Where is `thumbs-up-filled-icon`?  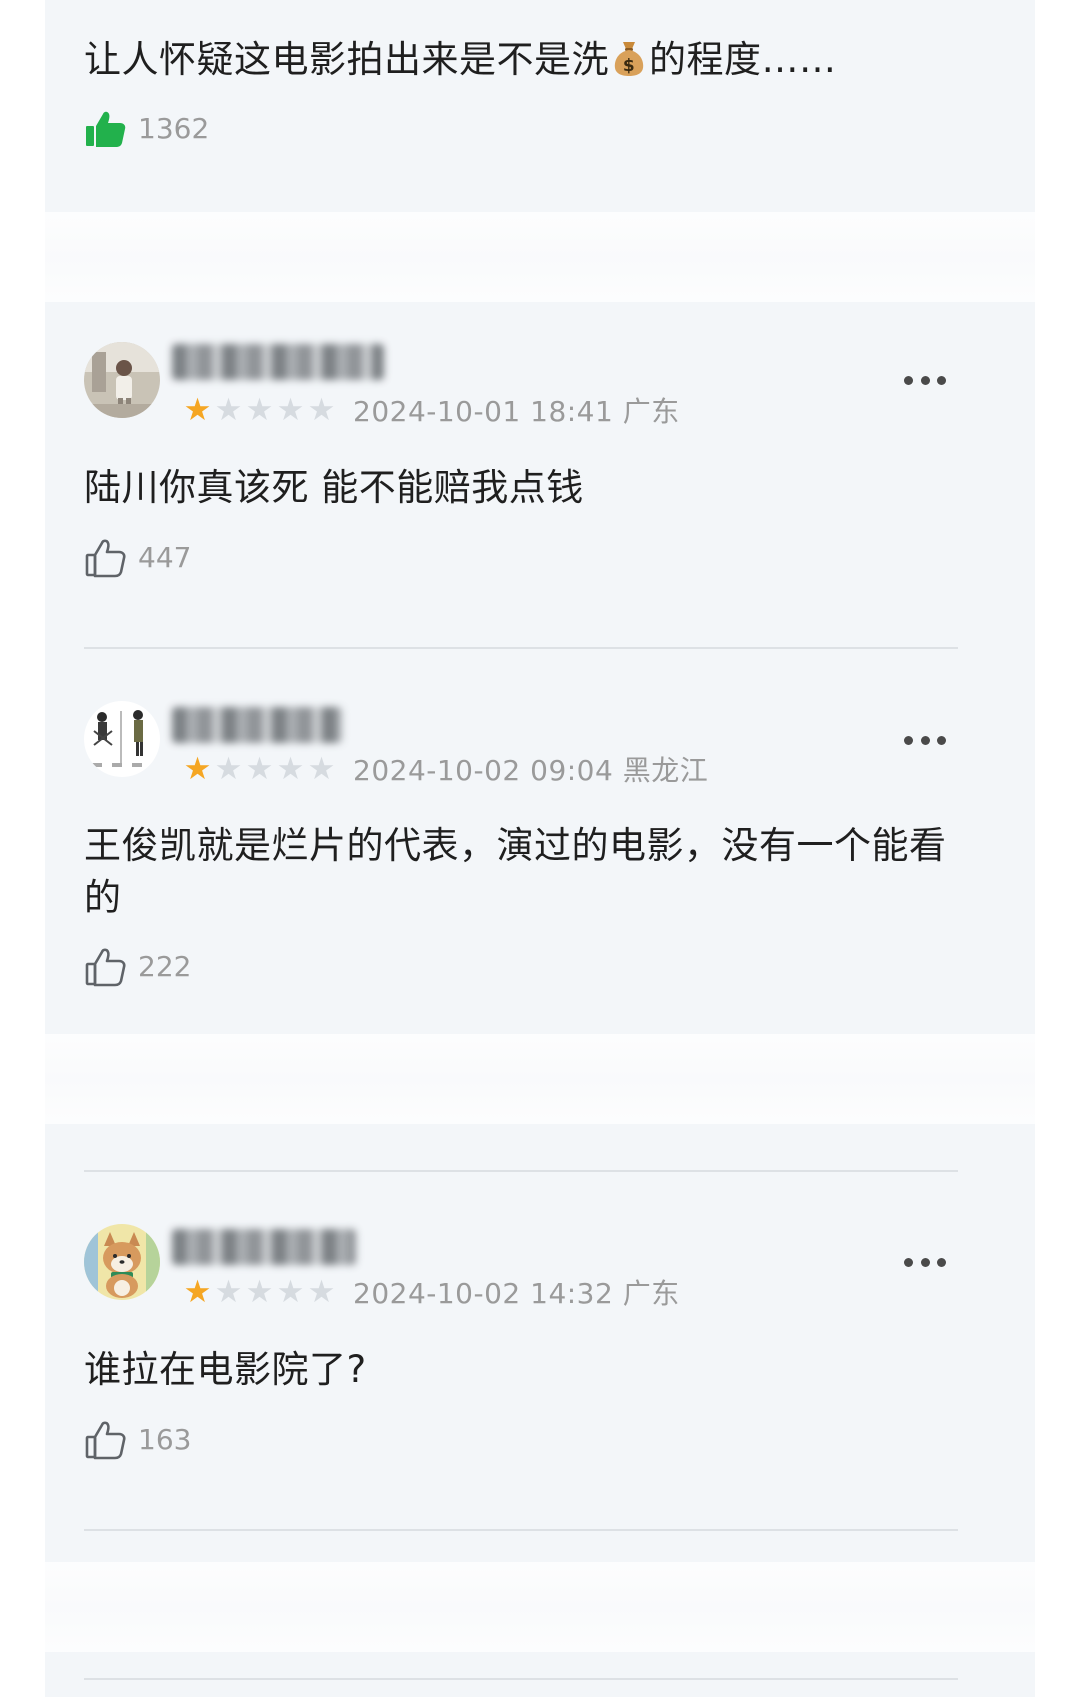 thumbs-up-filled-icon is located at coordinates (106, 128).